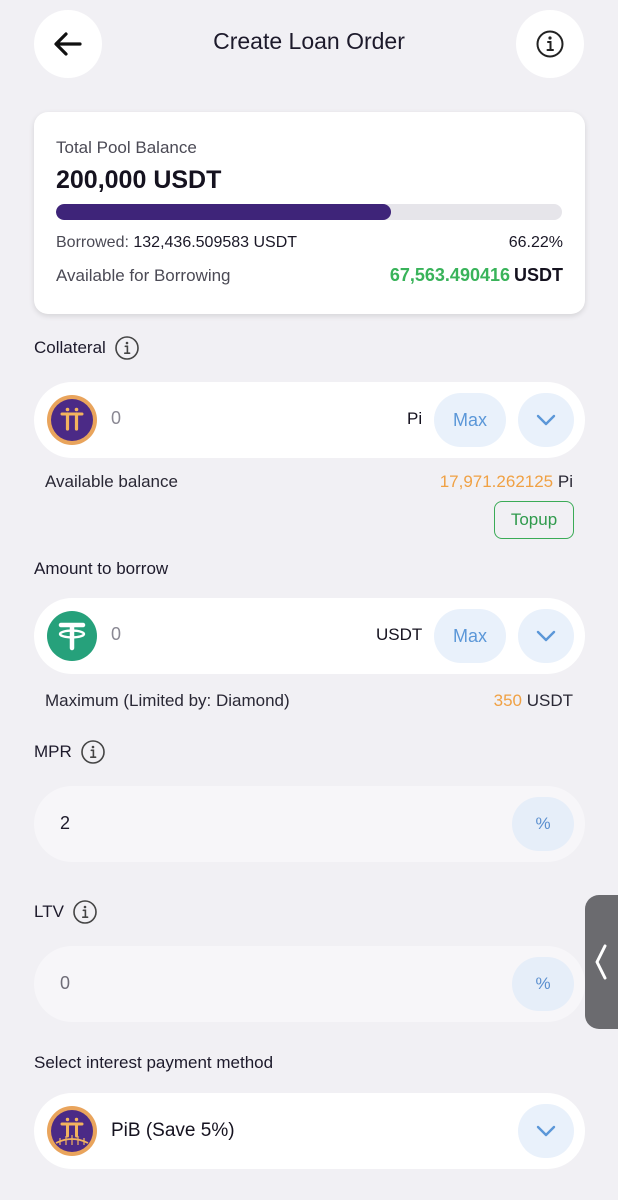 Image resolution: width=618 pixels, height=1200 pixels. Describe the element at coordinates (72, 420) in the screenshot. I see `pi-coin-icon` at that location.